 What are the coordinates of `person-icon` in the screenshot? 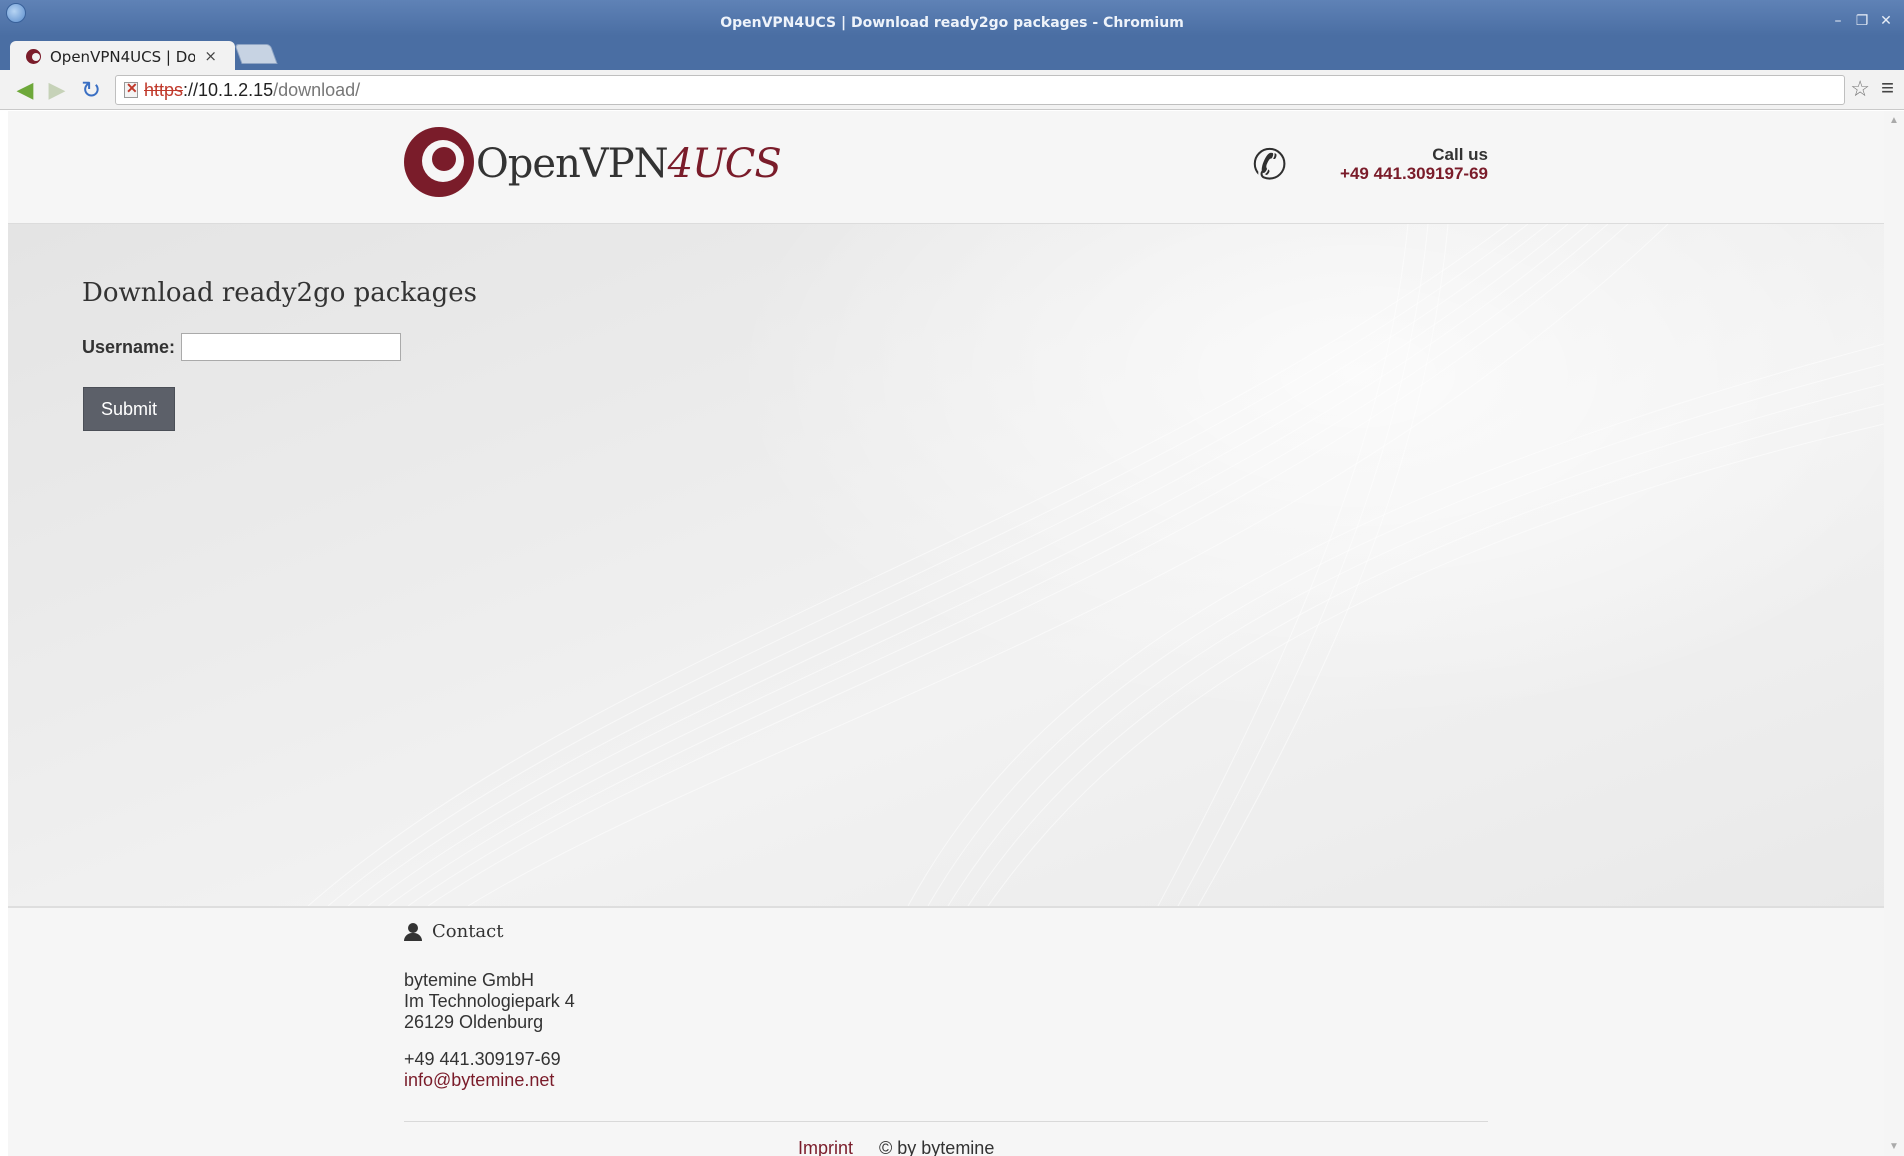 It's located at (413, 931).